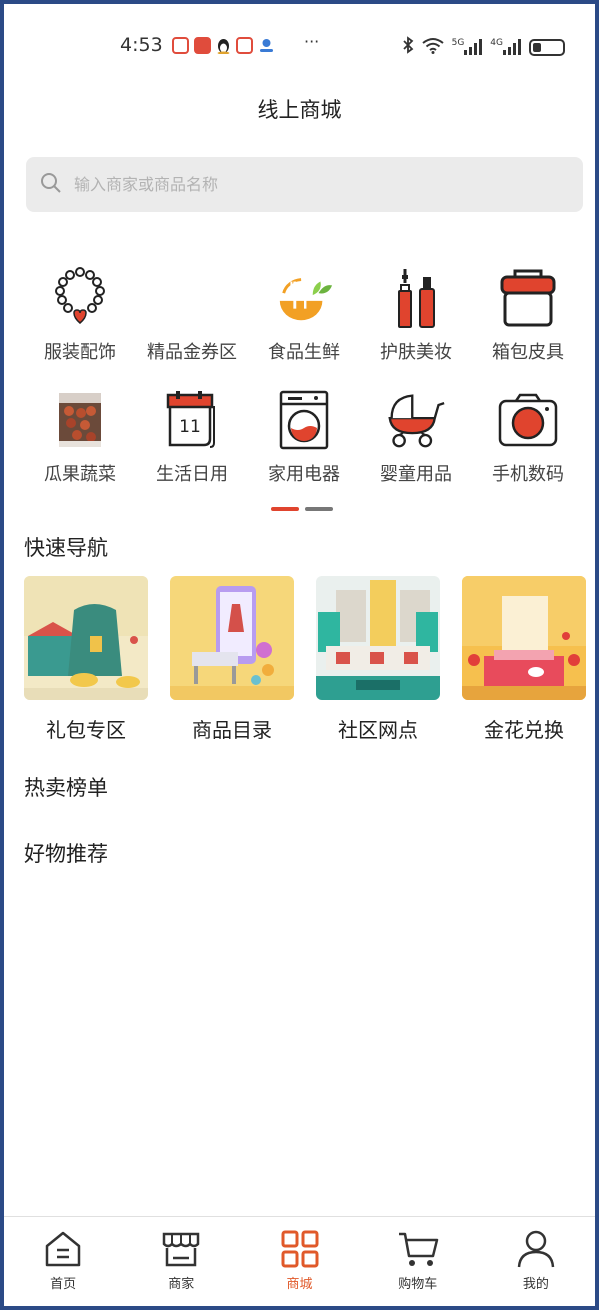  I want to click on store-icon, so click(181, 1249).